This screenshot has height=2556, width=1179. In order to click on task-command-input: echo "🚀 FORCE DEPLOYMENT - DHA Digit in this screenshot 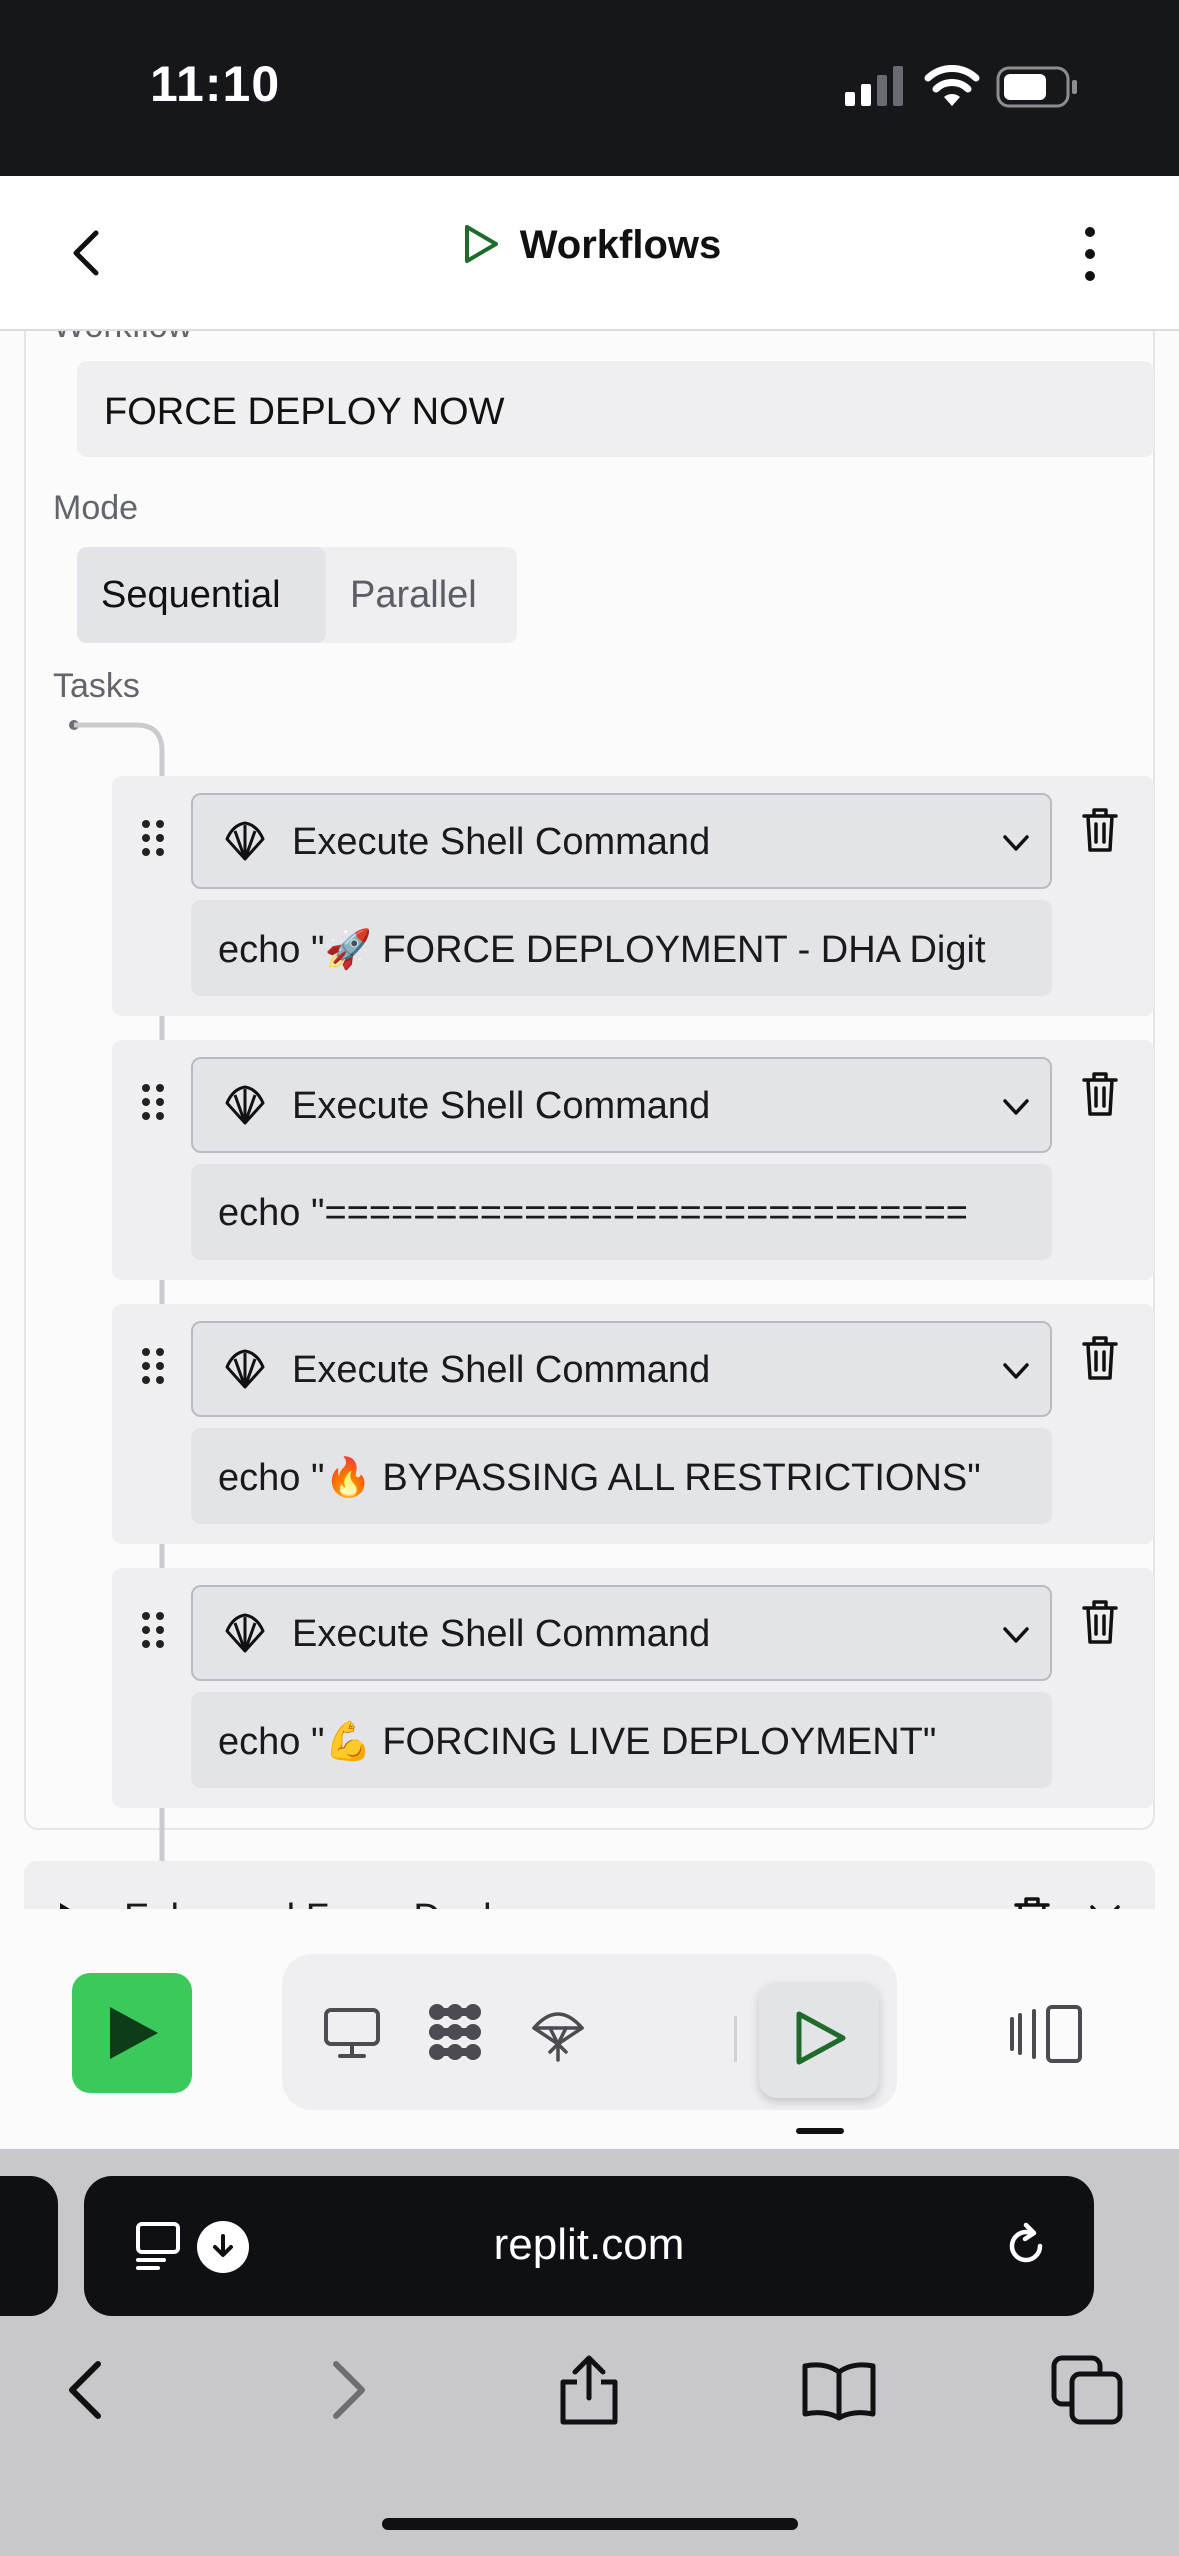, I will do `click(621, 948)`.